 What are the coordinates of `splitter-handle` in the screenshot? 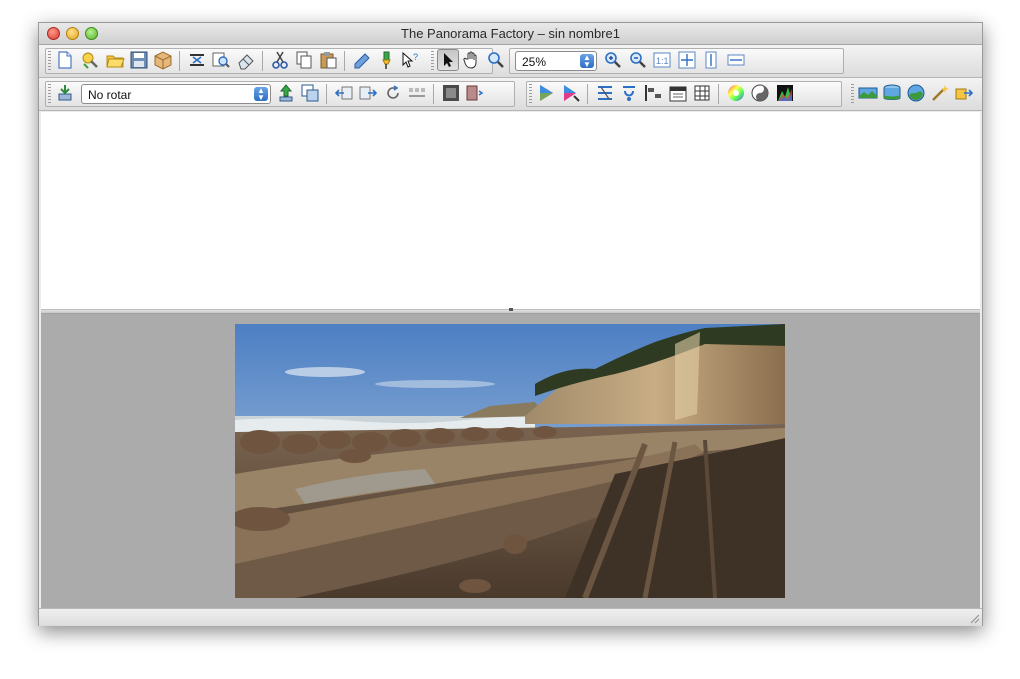 It's located at (511, 309).